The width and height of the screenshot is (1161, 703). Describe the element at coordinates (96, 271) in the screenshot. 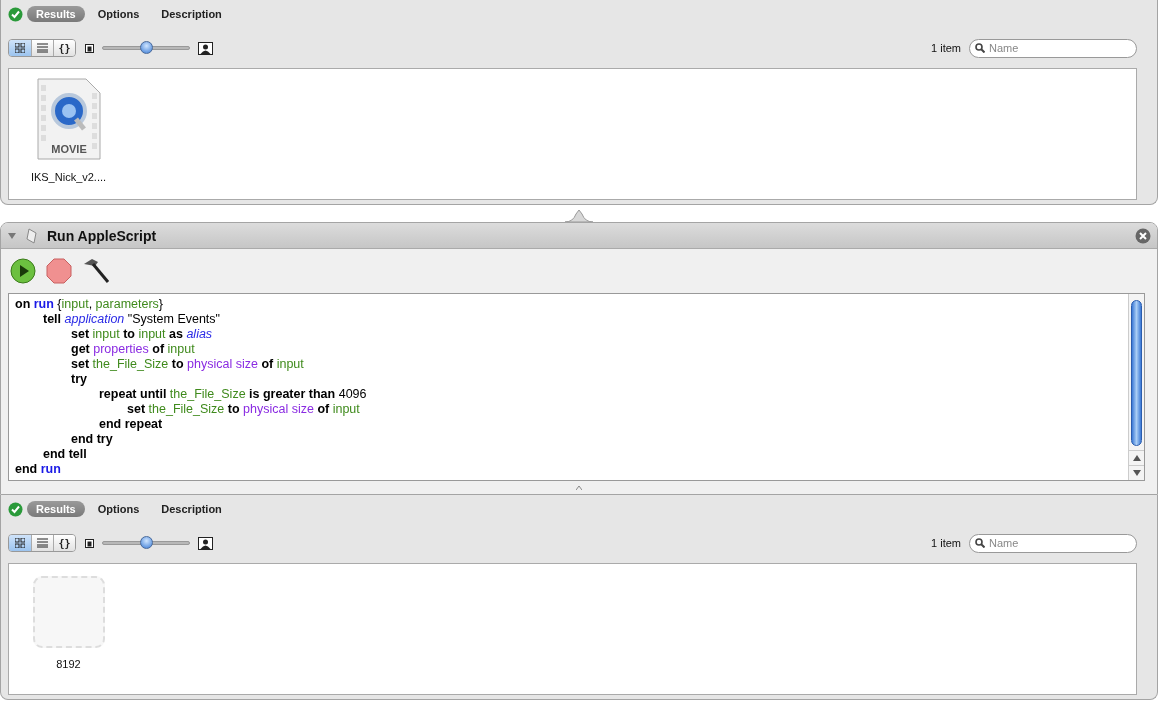

I see `hammer-icon` at that location.